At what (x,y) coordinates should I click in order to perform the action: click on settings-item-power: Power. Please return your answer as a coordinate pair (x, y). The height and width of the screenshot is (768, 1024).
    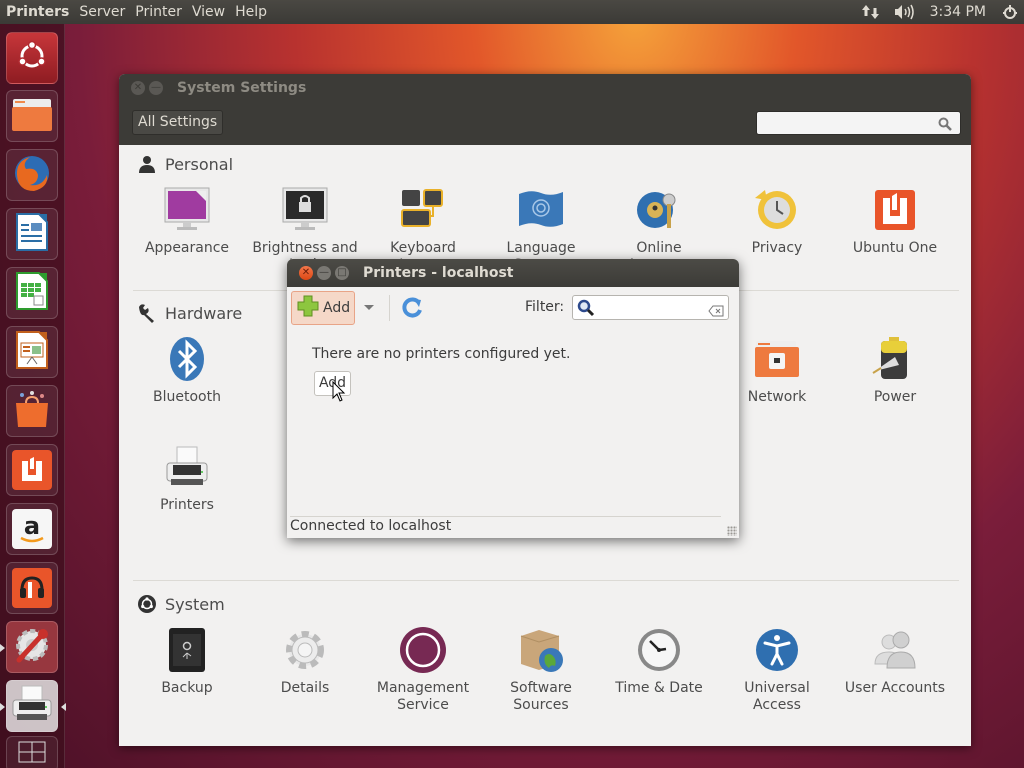
    Looking at the image, I should click on (895, 370).